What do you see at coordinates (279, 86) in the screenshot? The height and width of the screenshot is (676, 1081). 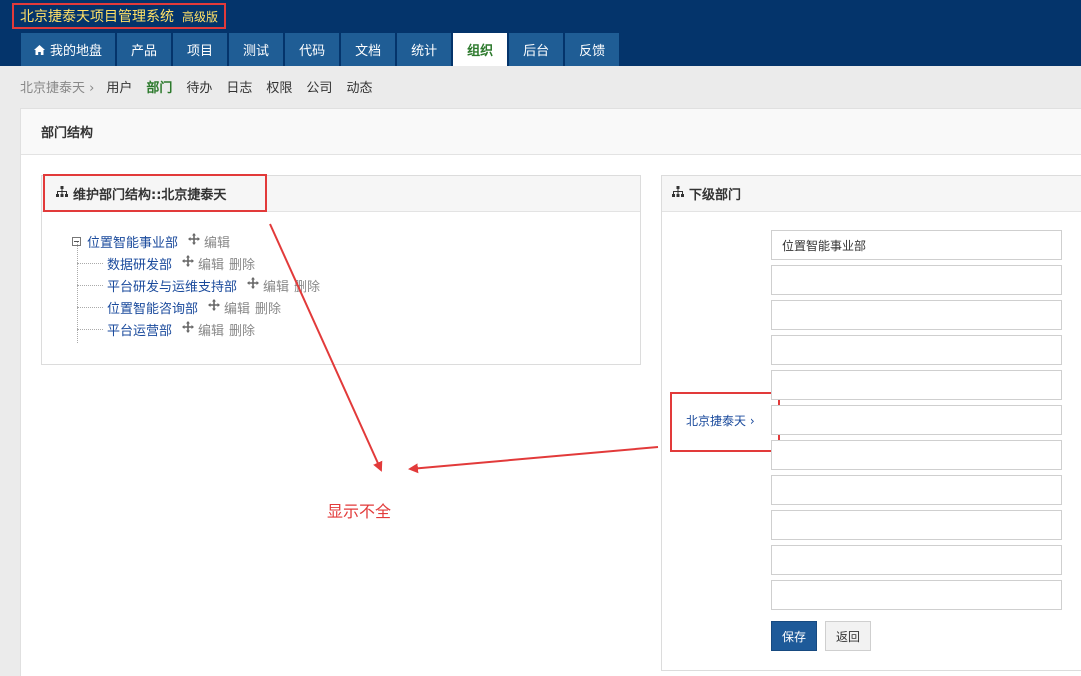 I see `subnav-item-permission: 权限` at bounding box center [279, 86].